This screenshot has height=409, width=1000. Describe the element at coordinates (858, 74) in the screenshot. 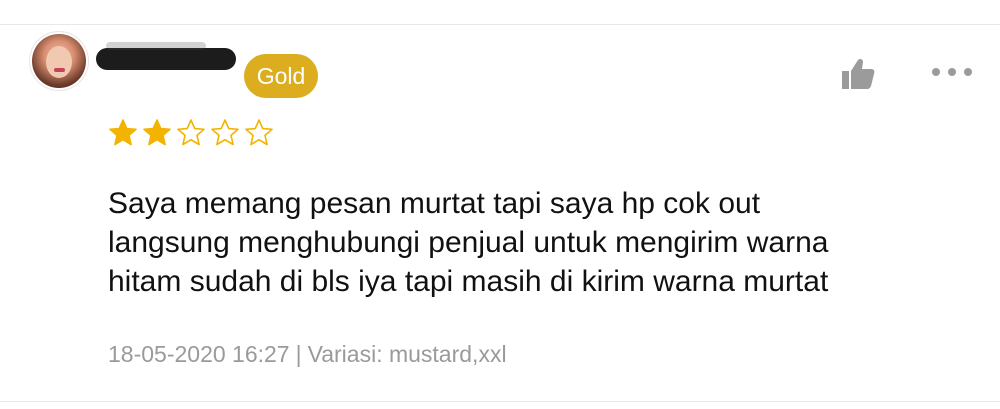

I see `thumbs-up-icon` at that location.